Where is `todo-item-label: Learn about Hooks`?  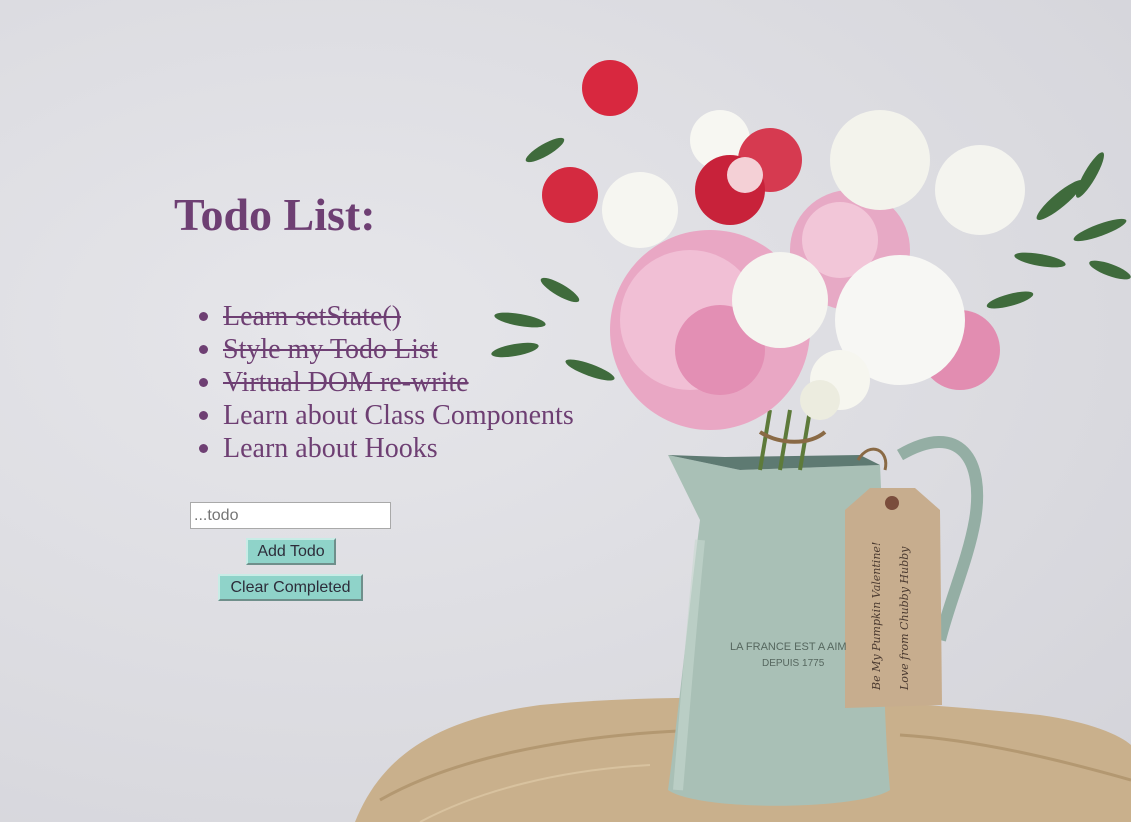
todo-item-label: Learn about Hooks is located at coordinates (330, 448).